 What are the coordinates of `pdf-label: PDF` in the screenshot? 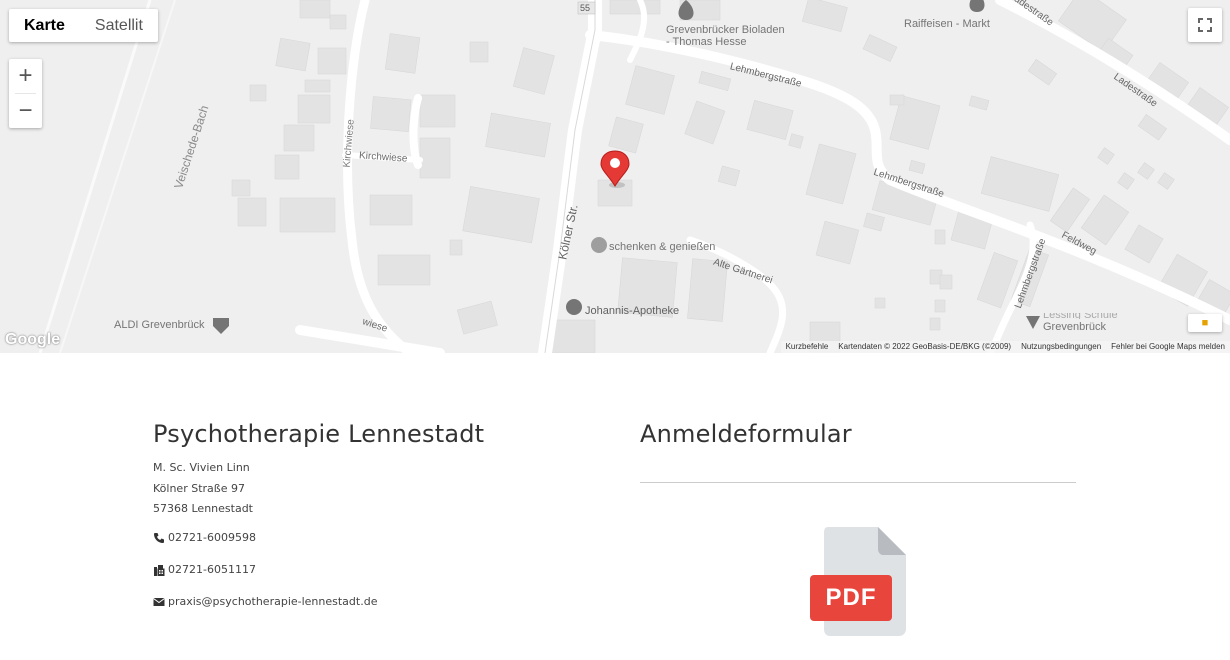 It's located at (851, 597).